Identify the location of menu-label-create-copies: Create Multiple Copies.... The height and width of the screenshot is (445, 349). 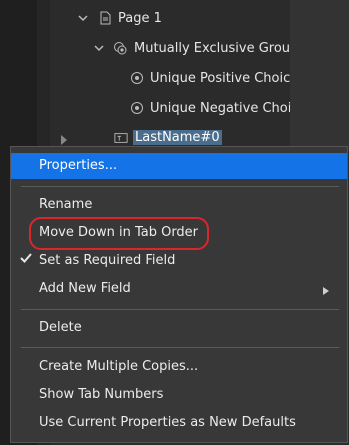
(119, 366).